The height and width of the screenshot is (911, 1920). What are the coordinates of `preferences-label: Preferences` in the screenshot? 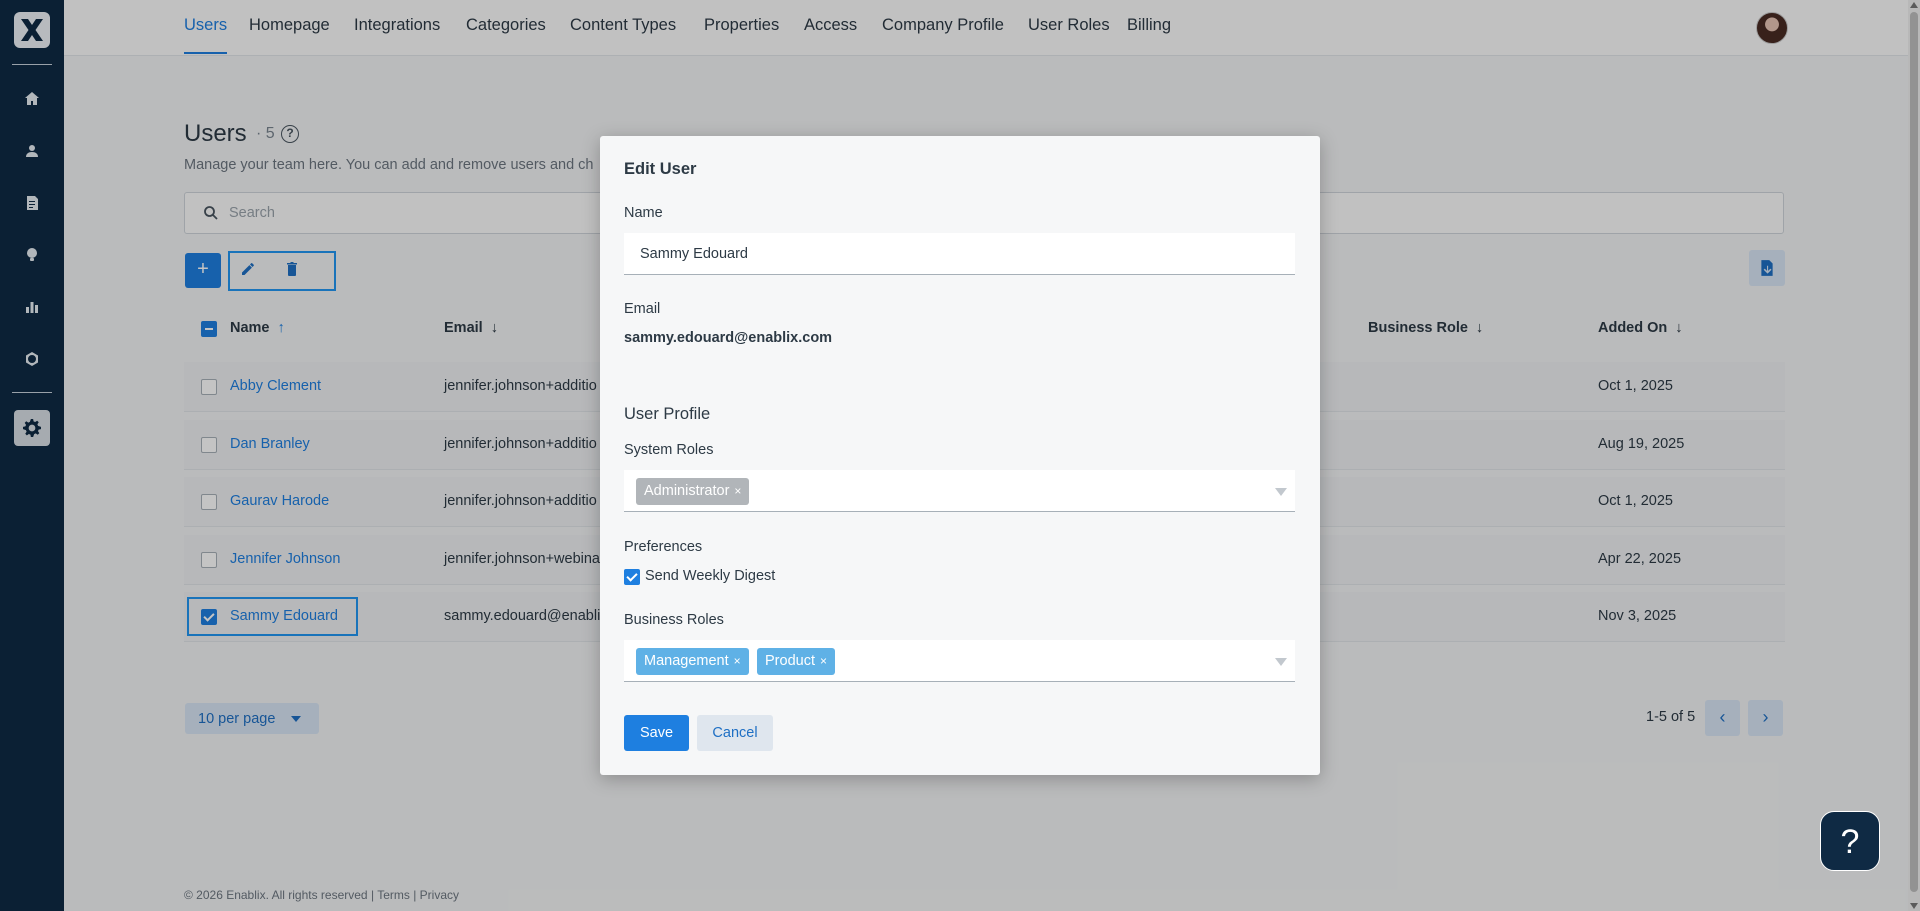 It's located at (663, 547).